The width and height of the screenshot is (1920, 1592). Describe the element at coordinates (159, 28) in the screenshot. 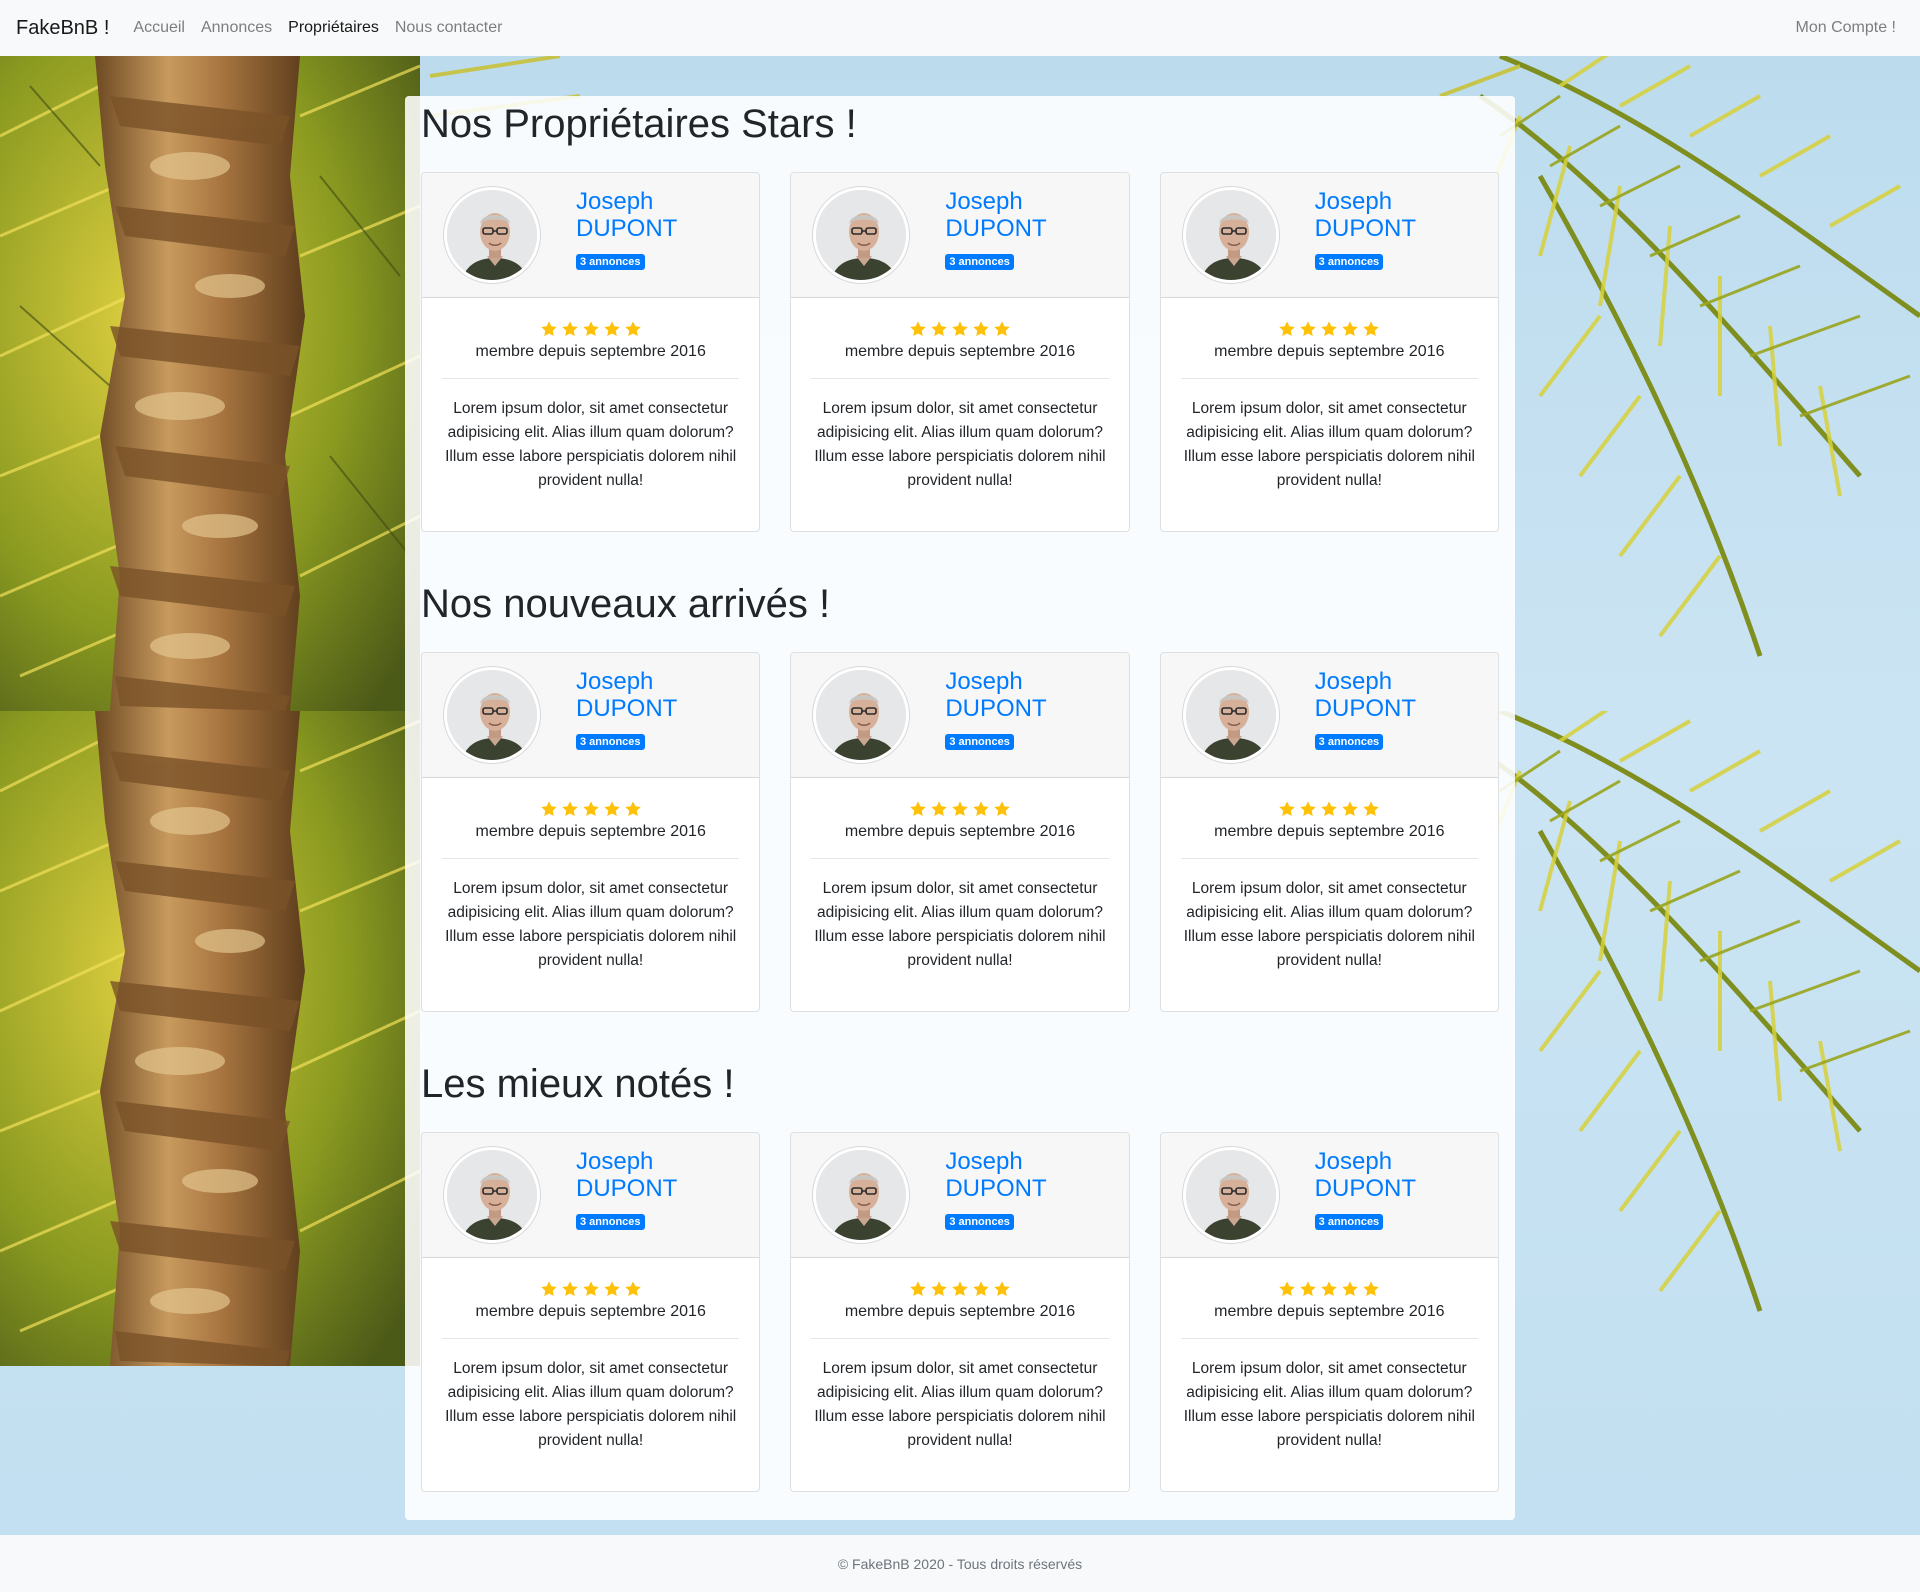

I see `nav-link-accueil: Accueil` at that location.